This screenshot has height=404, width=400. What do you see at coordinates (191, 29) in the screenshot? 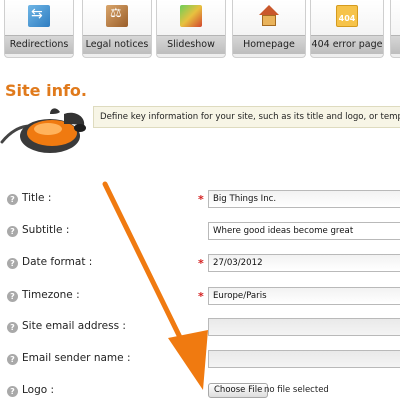
I see `tab-slideshow: Slideshow` at bounding box center [191, 29].